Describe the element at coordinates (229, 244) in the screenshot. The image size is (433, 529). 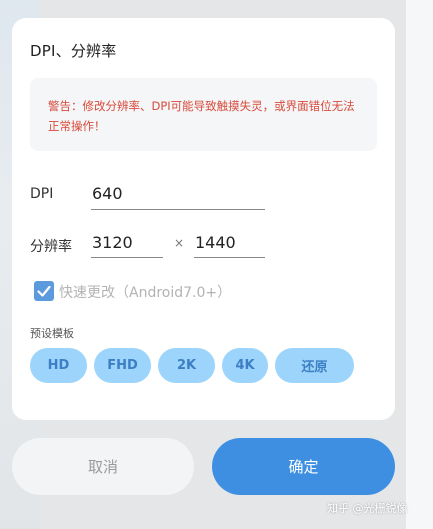
I see `resolution-height-input` at that location.